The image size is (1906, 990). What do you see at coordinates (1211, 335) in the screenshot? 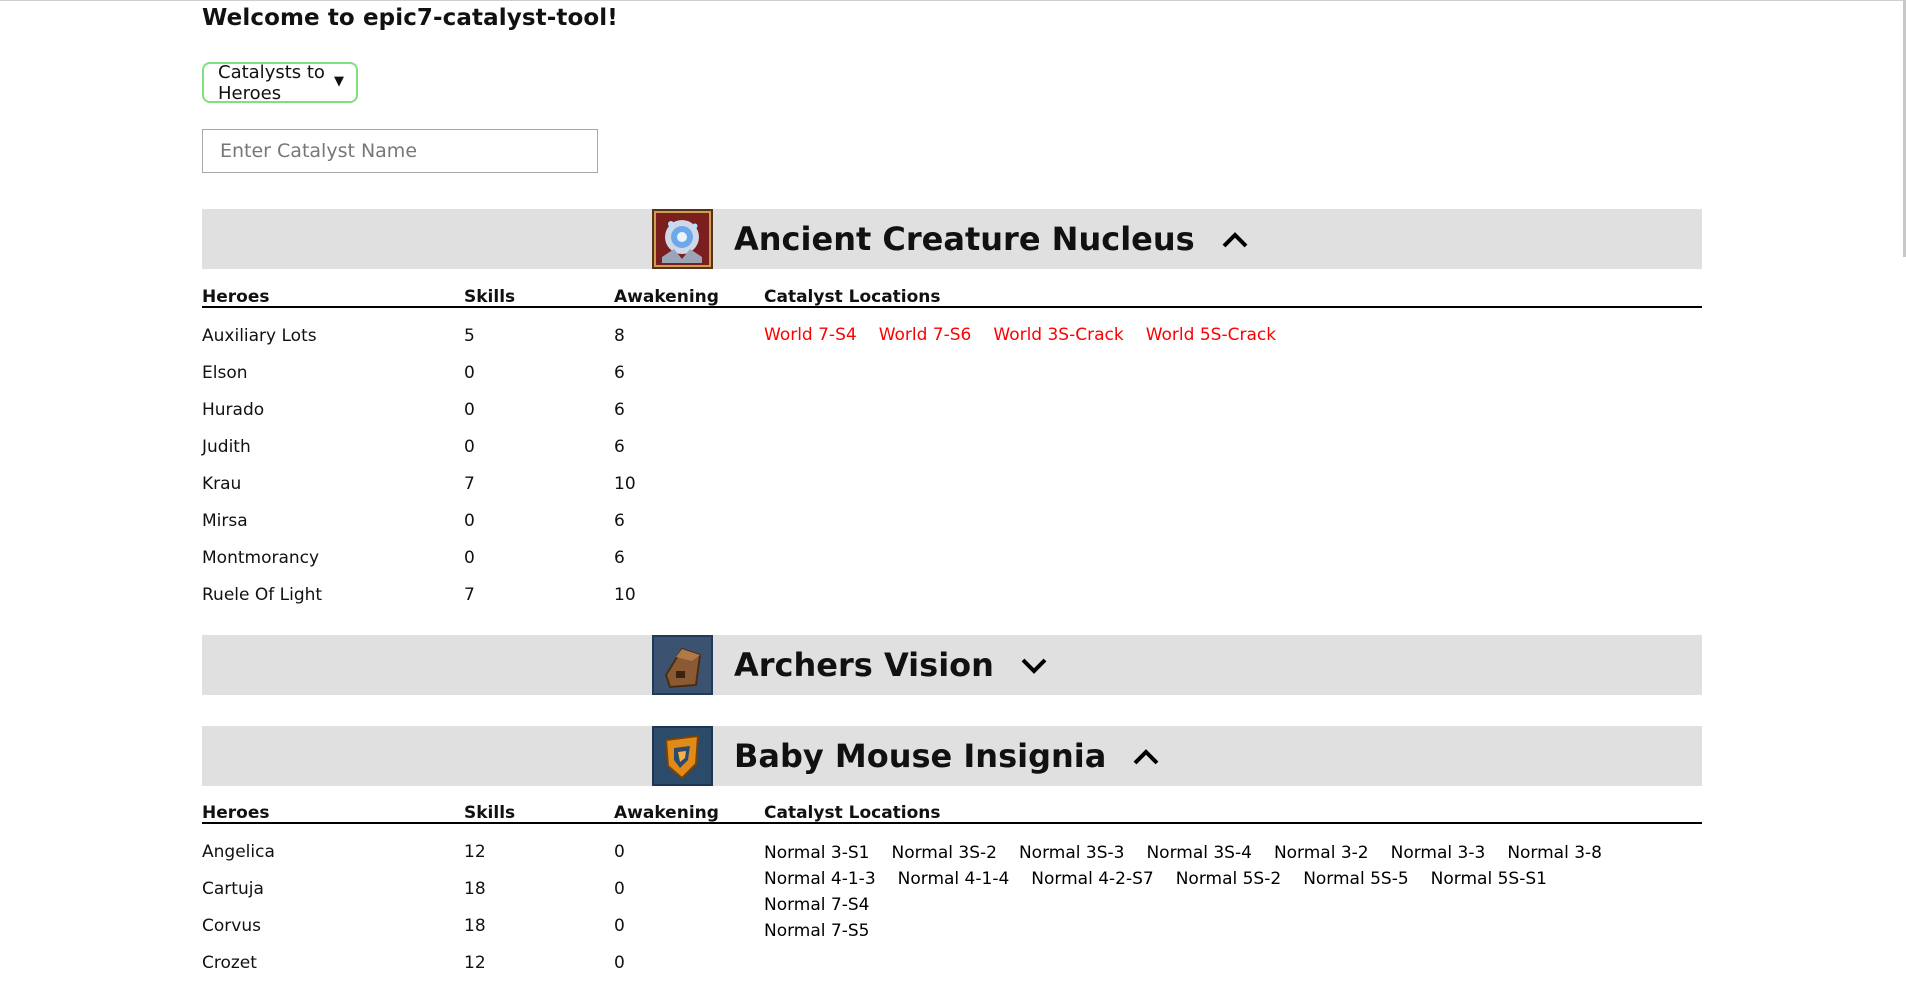
I see `location-link: World 5S-Crack` at bounding box center [1211, 335].